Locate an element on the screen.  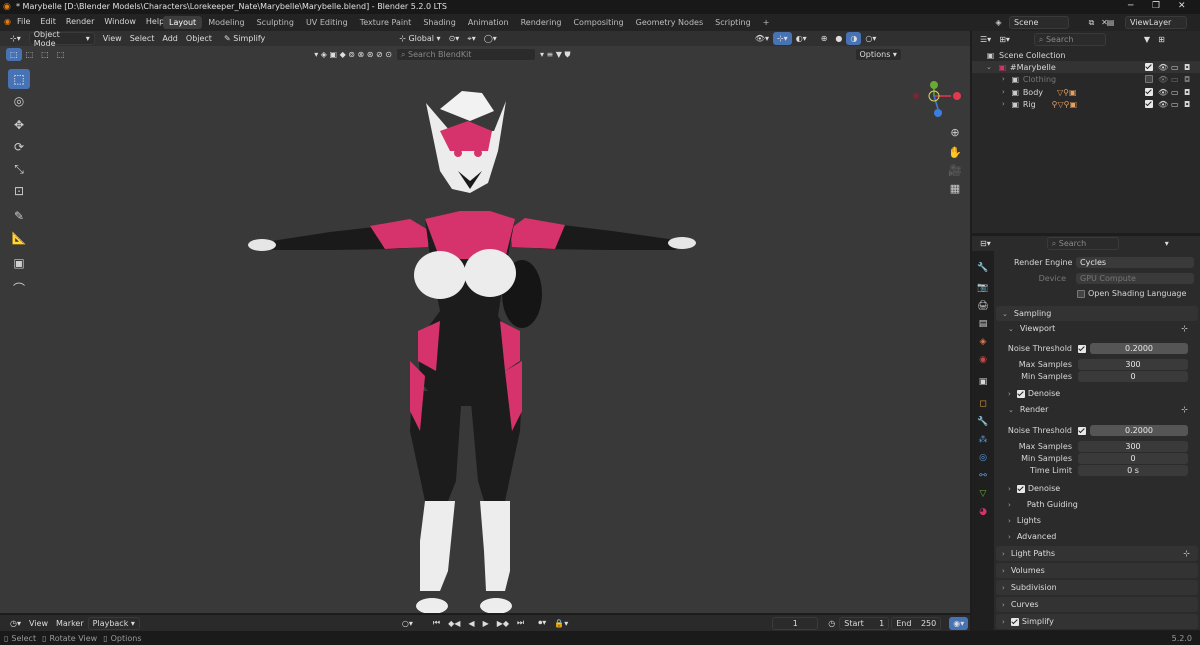
view-layer-field: ViewLayer is located at coordinates (1156, 22).